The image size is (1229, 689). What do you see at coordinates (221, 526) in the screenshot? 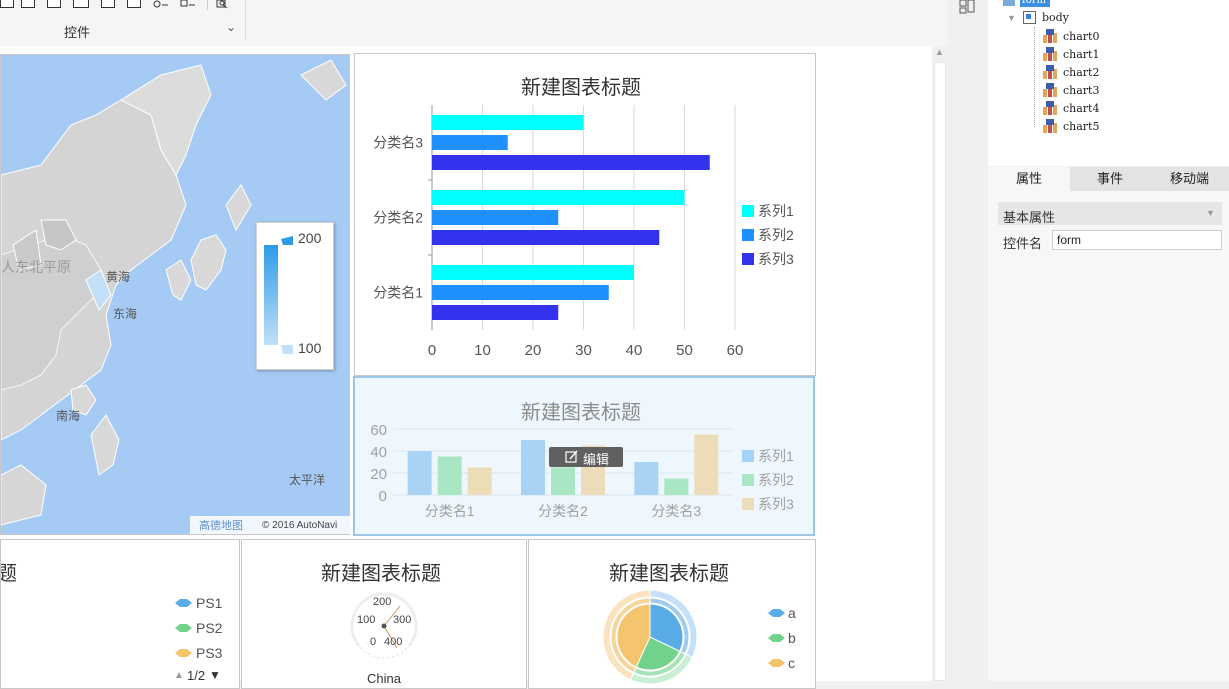
I see `map-provider: 高德地图` at bounding box center [221, 526].